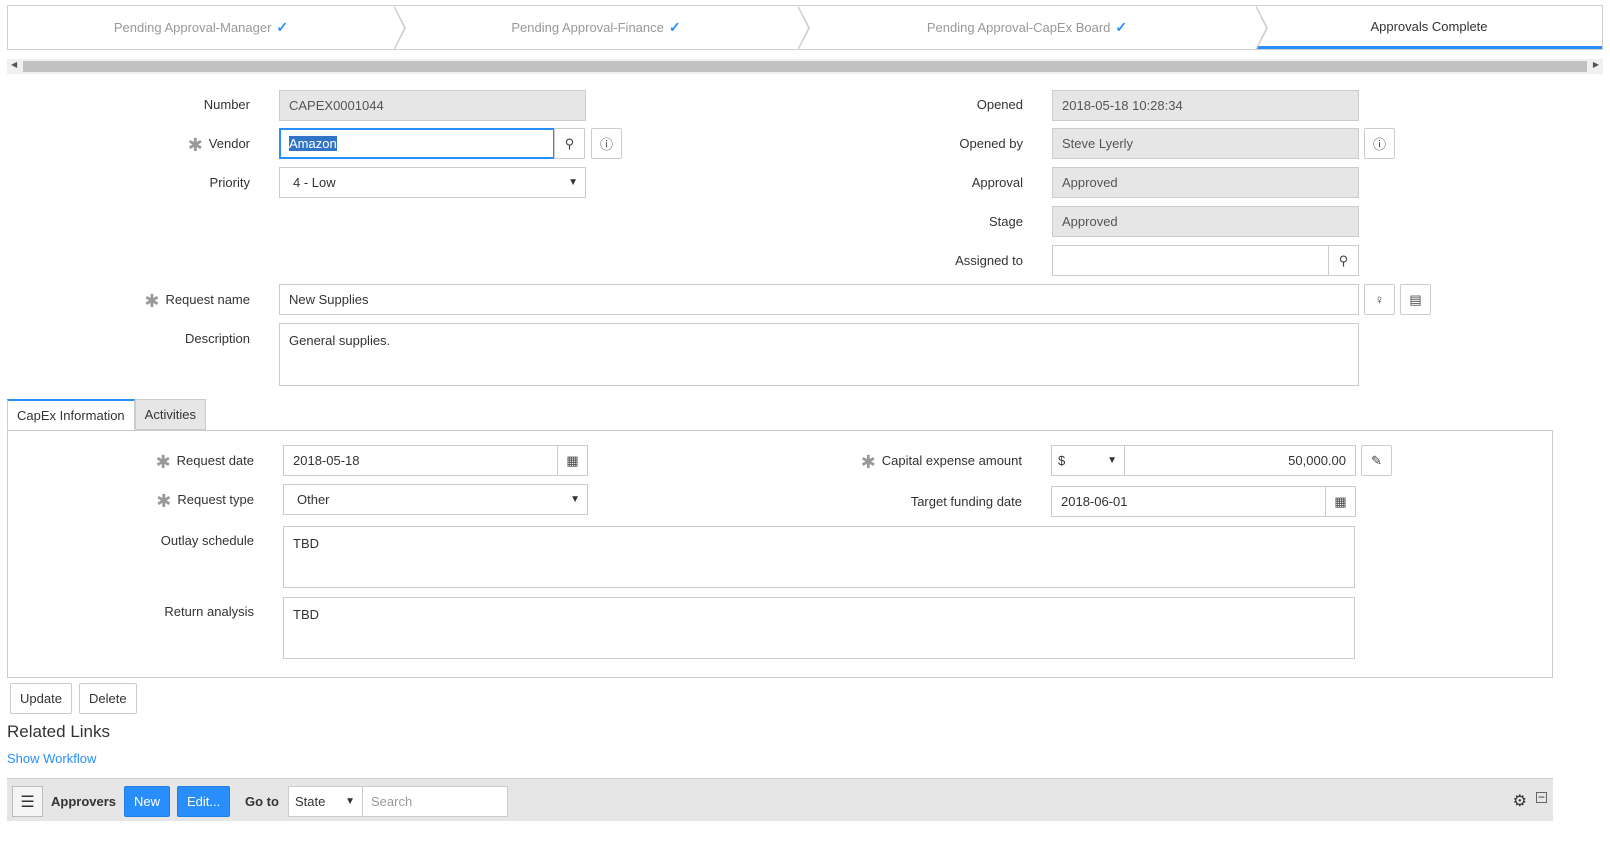 This screenshot has width=1610, height=841. What do you see at coordinates (819, 628) in the screenshot?
I see `return-analysis-field: TBD` at bounding box center [819, 628].